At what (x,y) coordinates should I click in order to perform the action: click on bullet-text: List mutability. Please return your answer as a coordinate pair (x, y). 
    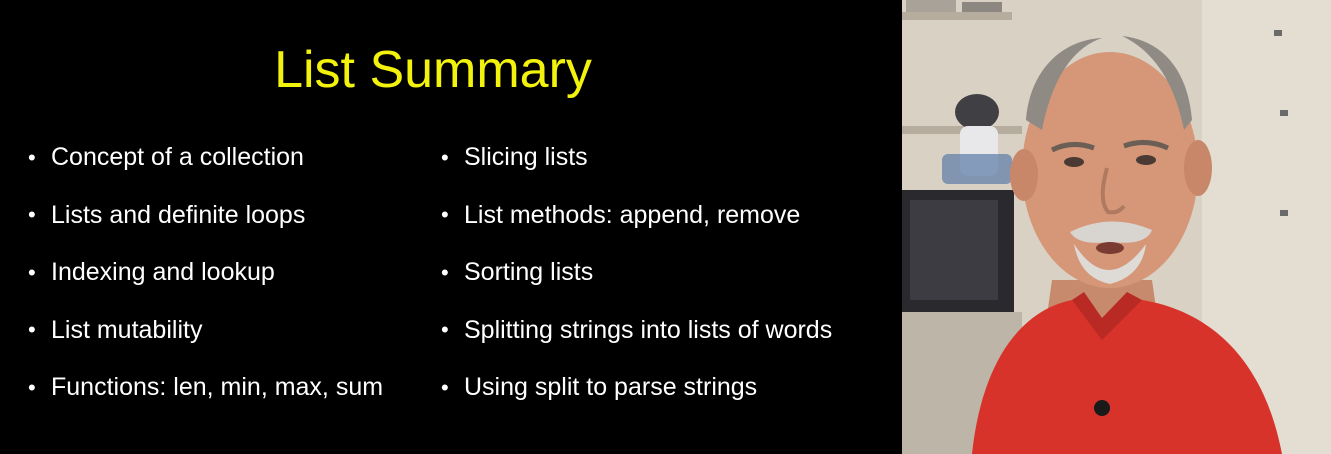
    Looking at the image, I should click on (127, 329).